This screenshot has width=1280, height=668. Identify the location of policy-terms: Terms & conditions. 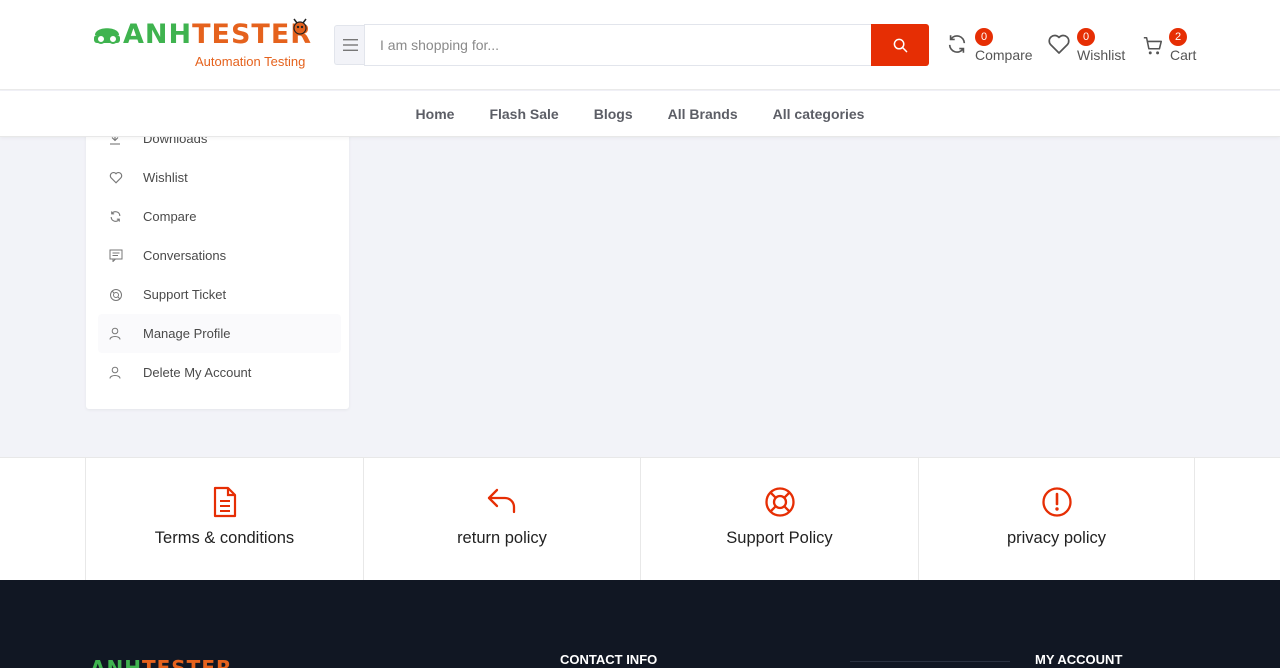
(224, 519).